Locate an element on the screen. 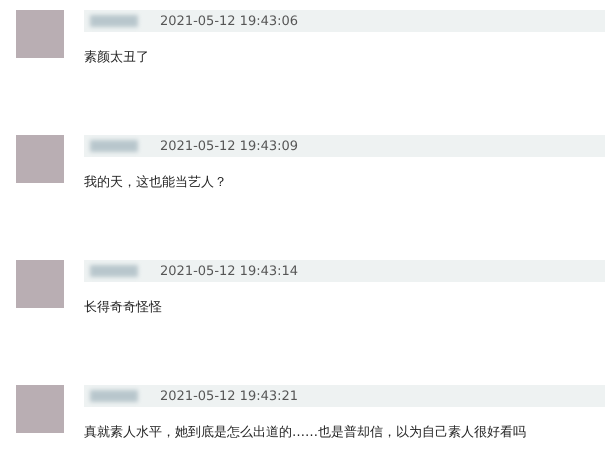 The height and width of the screenshot is (449, 605). comment-text: 我的天，这也能当艺人？ is located at coordinates (156, 182).